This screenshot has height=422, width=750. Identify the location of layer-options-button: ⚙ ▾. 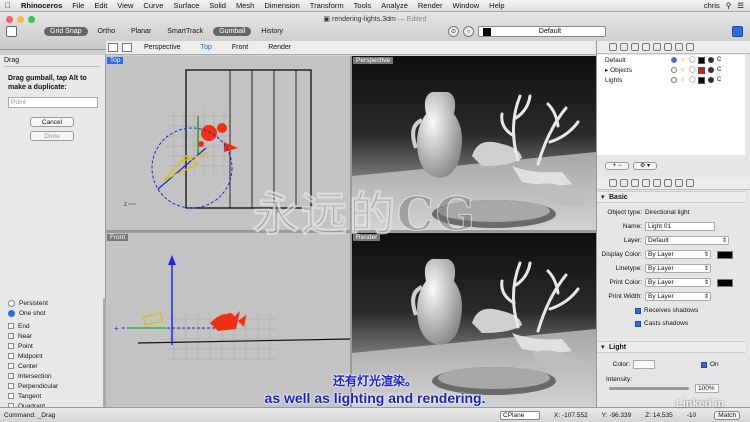
(645, 166).